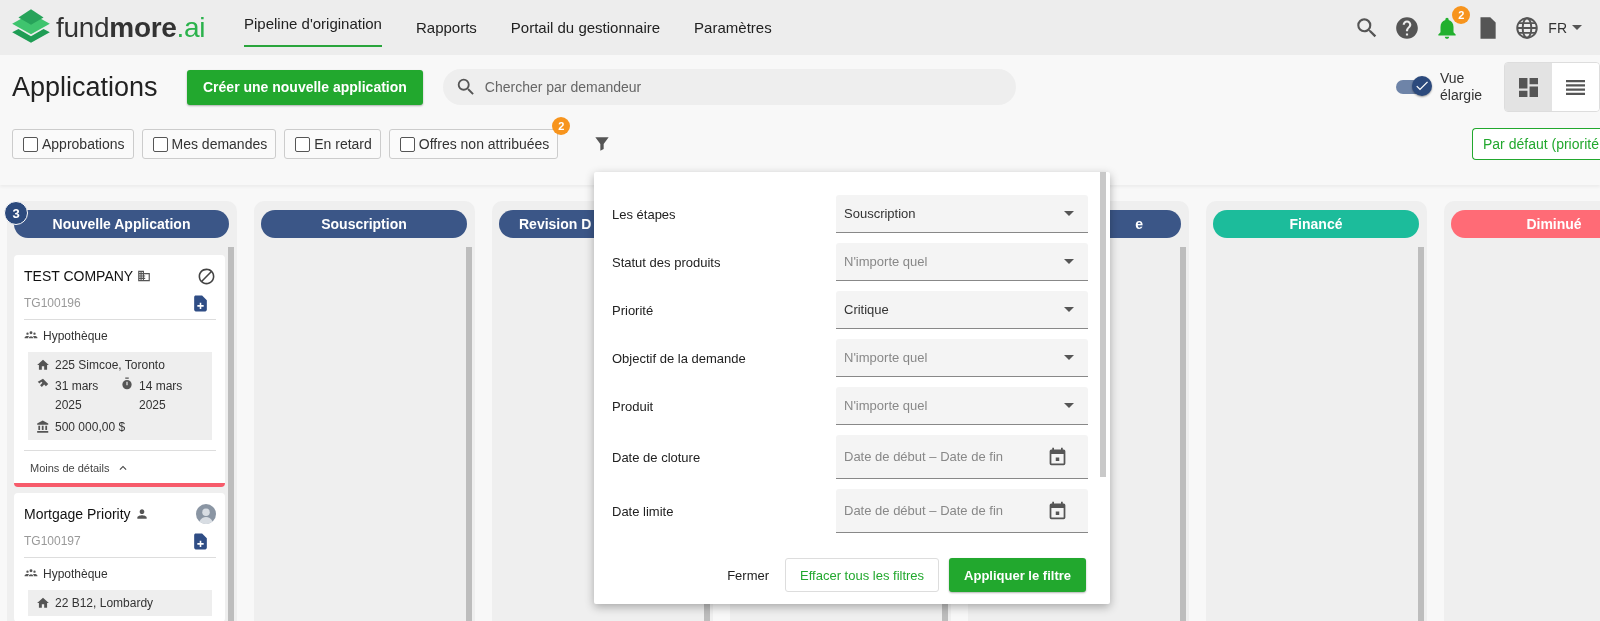 The width and height of the screenshot is (1600, 621). What do you see at coordinates (446, 27) in the screenshot?
I see `nav-tab: Rapports` at bounding box center [446, 27].